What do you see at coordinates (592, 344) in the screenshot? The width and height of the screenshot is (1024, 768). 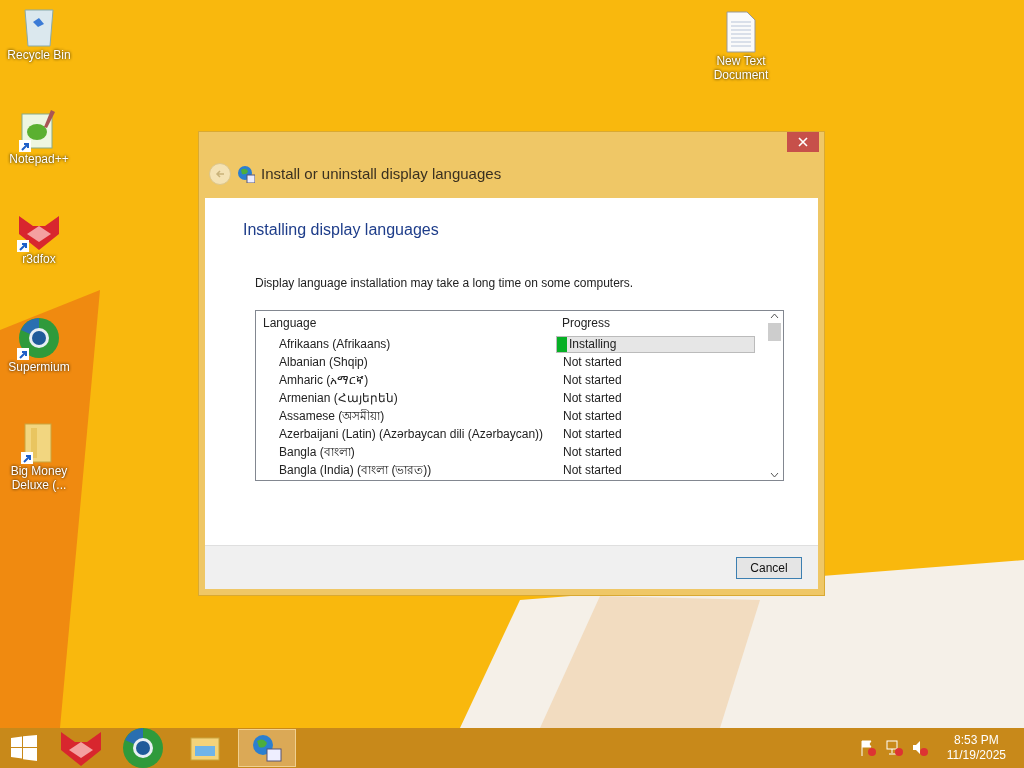 I see `progress-status: Installing` at bounding box center [592, 344].